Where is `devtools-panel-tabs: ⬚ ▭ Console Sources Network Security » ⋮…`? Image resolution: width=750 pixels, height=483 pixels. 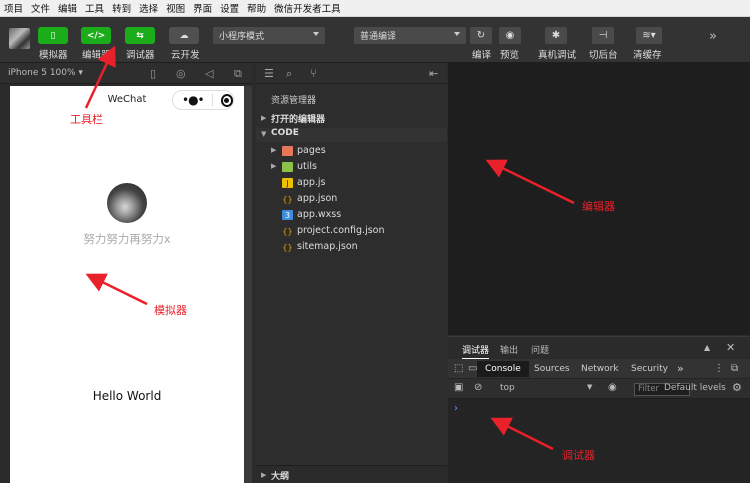
devtools-panel-tabs: ⬚ ▭ Console Sources Network Security » ⋮… is located at coordinates (599, 369).